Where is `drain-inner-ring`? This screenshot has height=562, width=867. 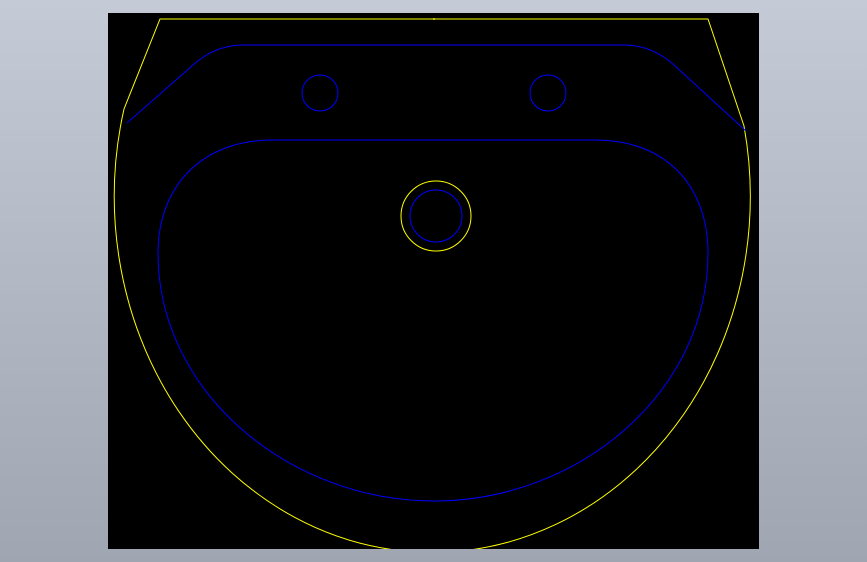 drain-inner-ring is located at coordinates (436, 216).